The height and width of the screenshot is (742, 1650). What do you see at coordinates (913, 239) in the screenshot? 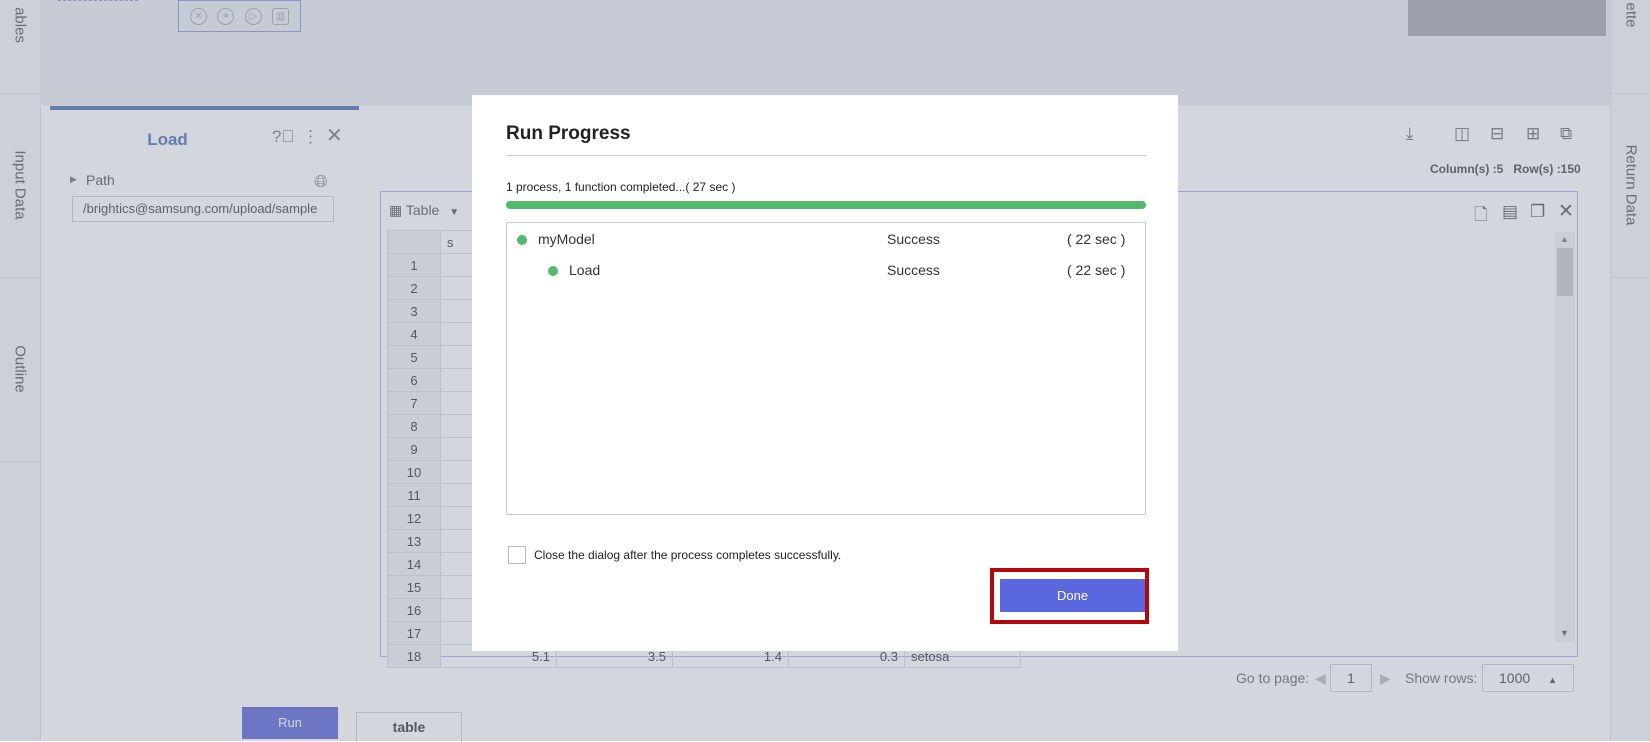
I see `process-status: Success` at bounding box center [913, 239].